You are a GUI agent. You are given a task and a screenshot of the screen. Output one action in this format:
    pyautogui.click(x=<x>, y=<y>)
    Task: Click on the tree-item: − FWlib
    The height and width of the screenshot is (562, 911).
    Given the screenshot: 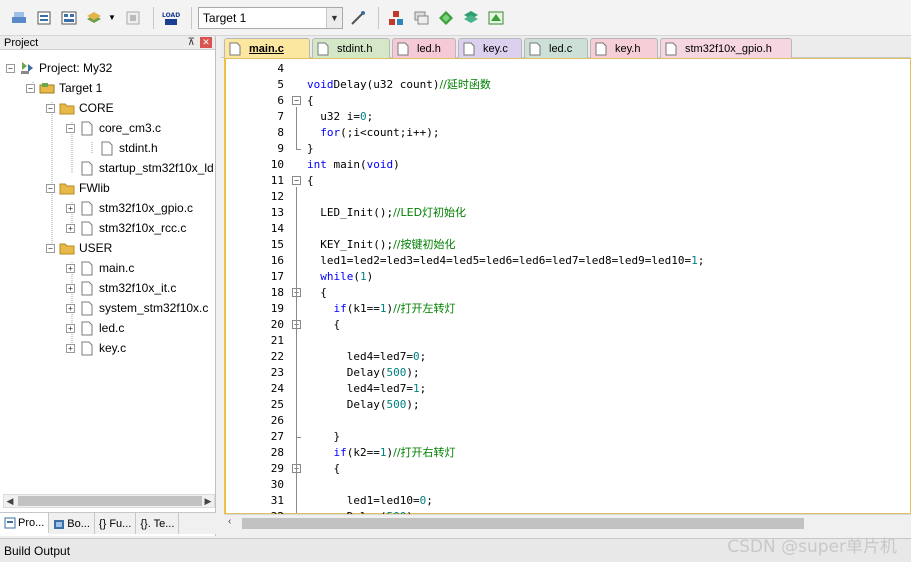 What is the action you would take?
    pyautogui.click(x=78, y=188)
    